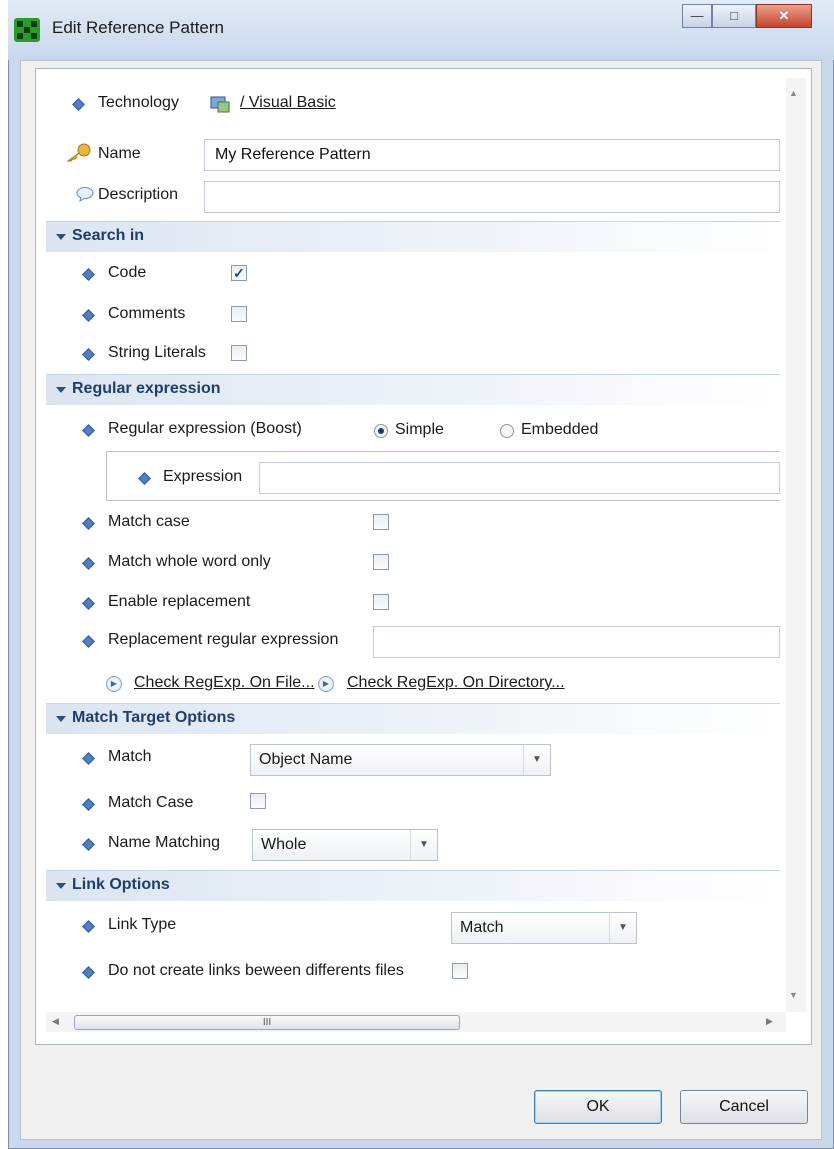 Image resolution: width=834 pixels, height=1149 pixels. What do you see at coordinates (345, 845) in the screenshot?
I see `name-matching-dropdown: Whole ▼` at bounding box center [345, 845].